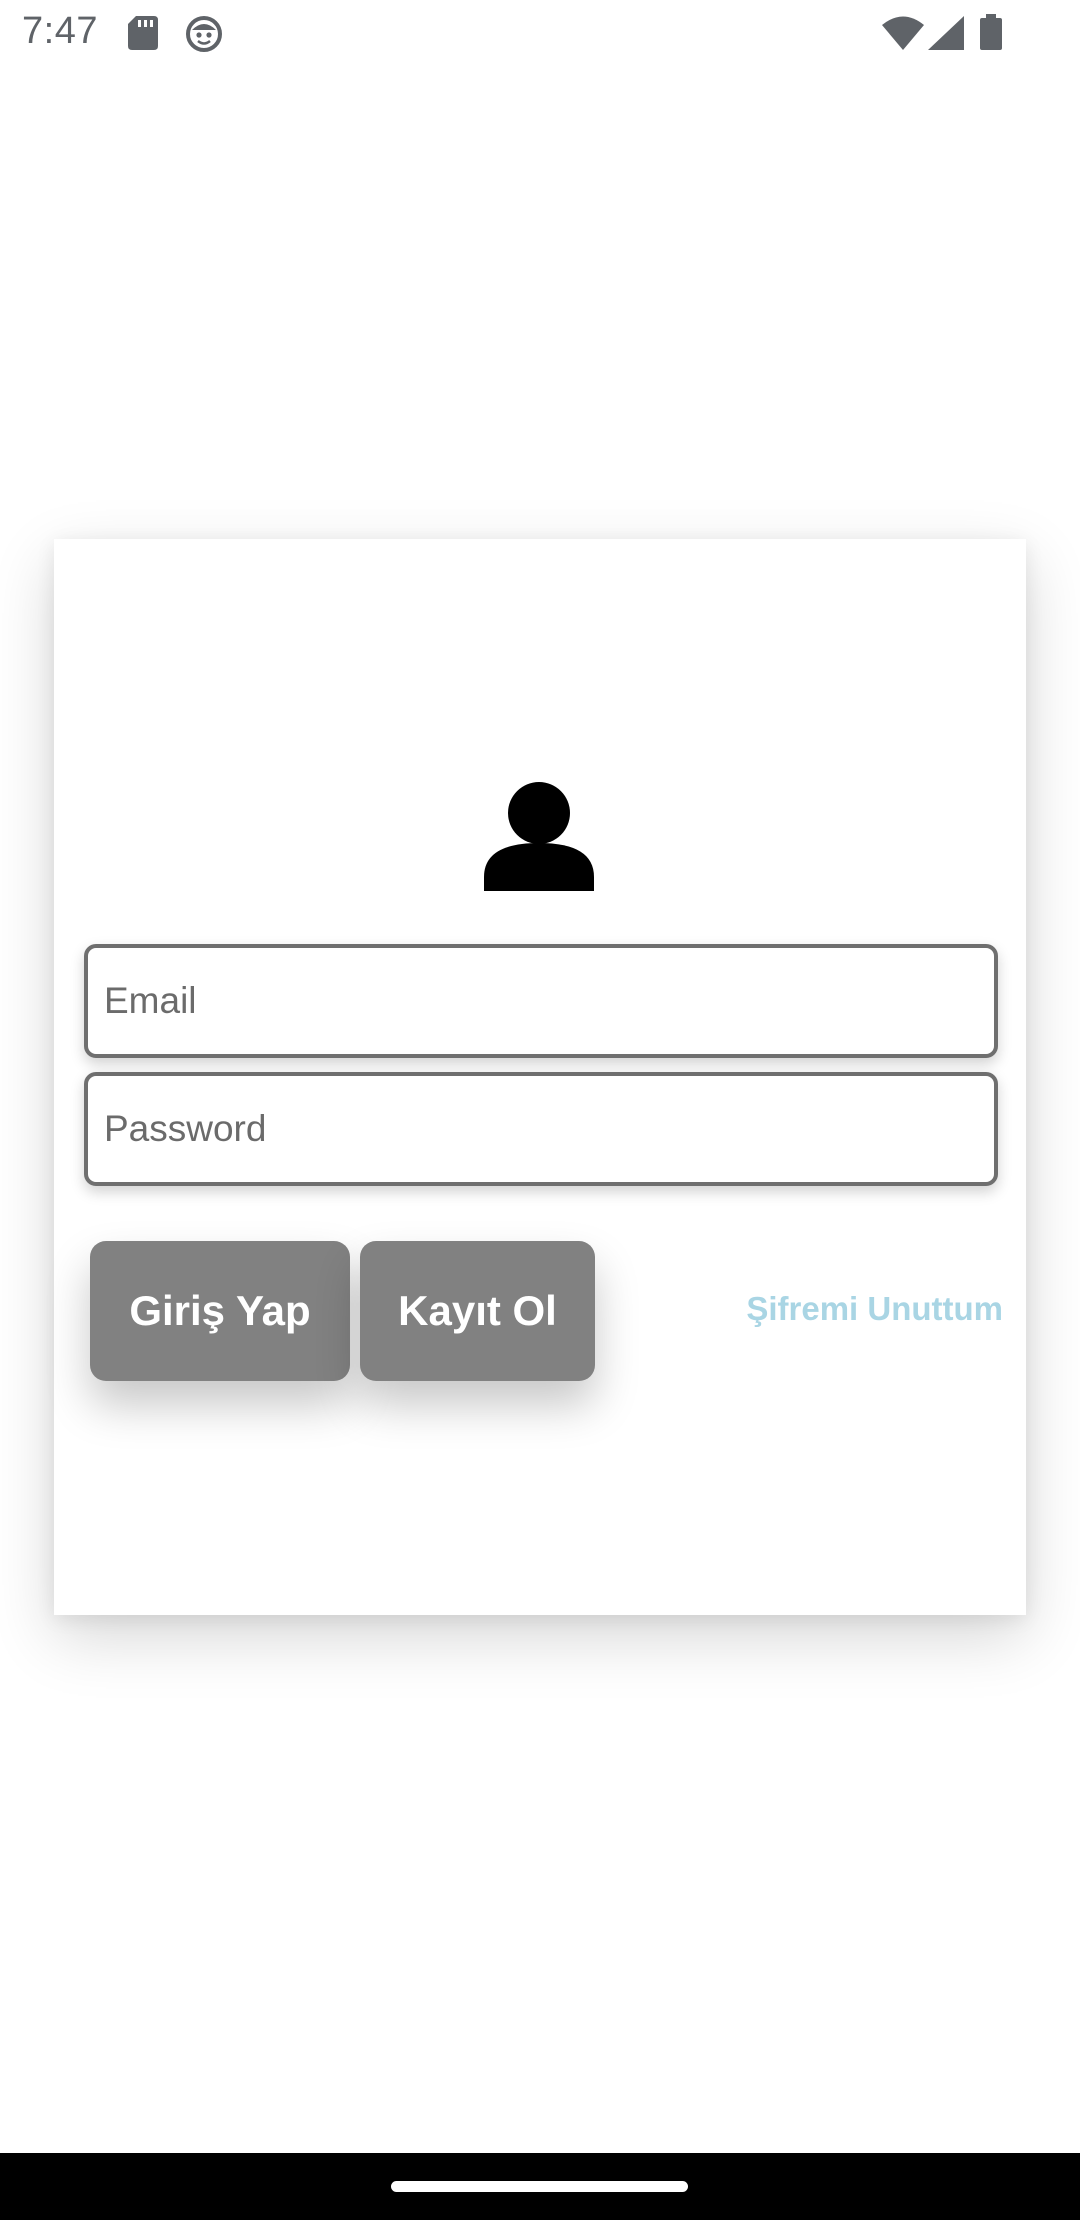 The height and width of the screenshot is (2220, 1080). What do you see at coordinates (60, 31) in the screenshot?
I see `status-time: 7:47` at bounding box center [60, 31].